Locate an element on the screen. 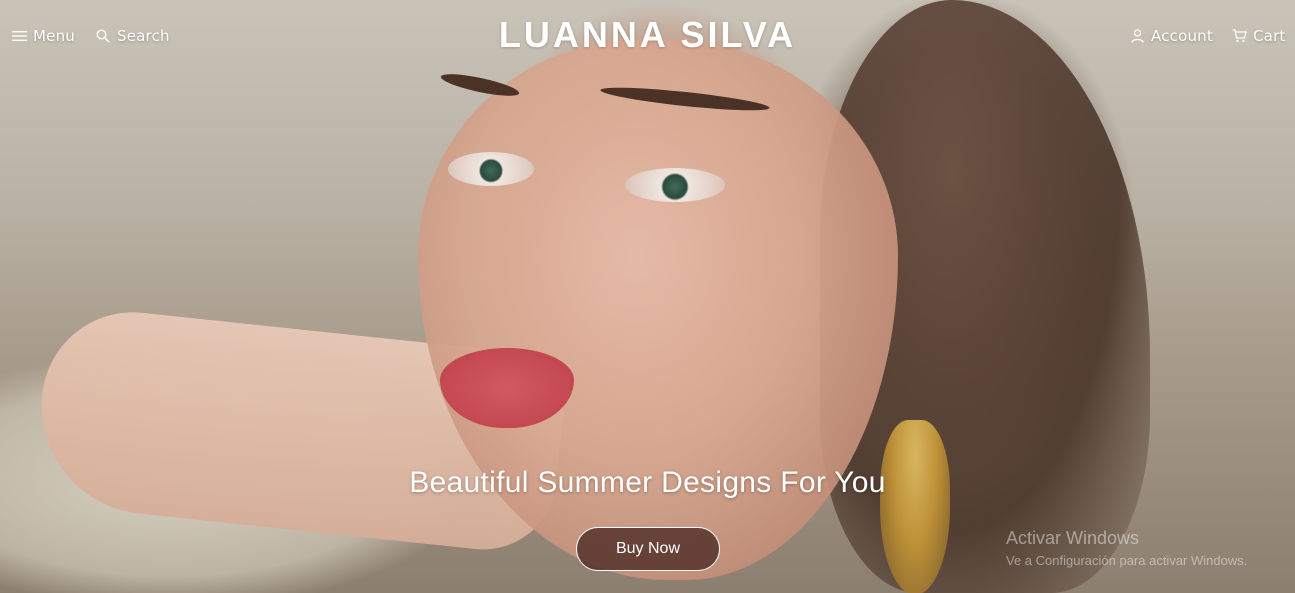  hero-image-eye-right is located at coordinates (675, 185).